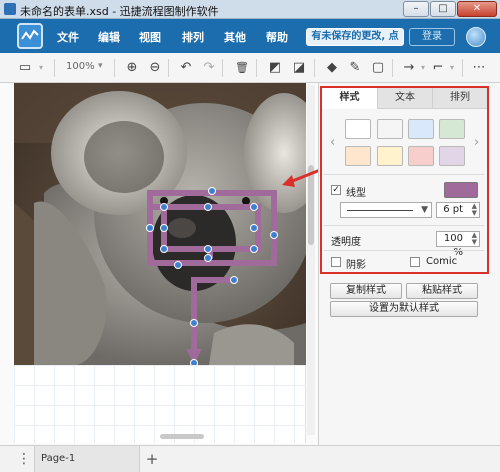  What do you see at coordinates (477, 9) in the screenshot?
I see `close-button: ✕` at bounding box center [477, 9].